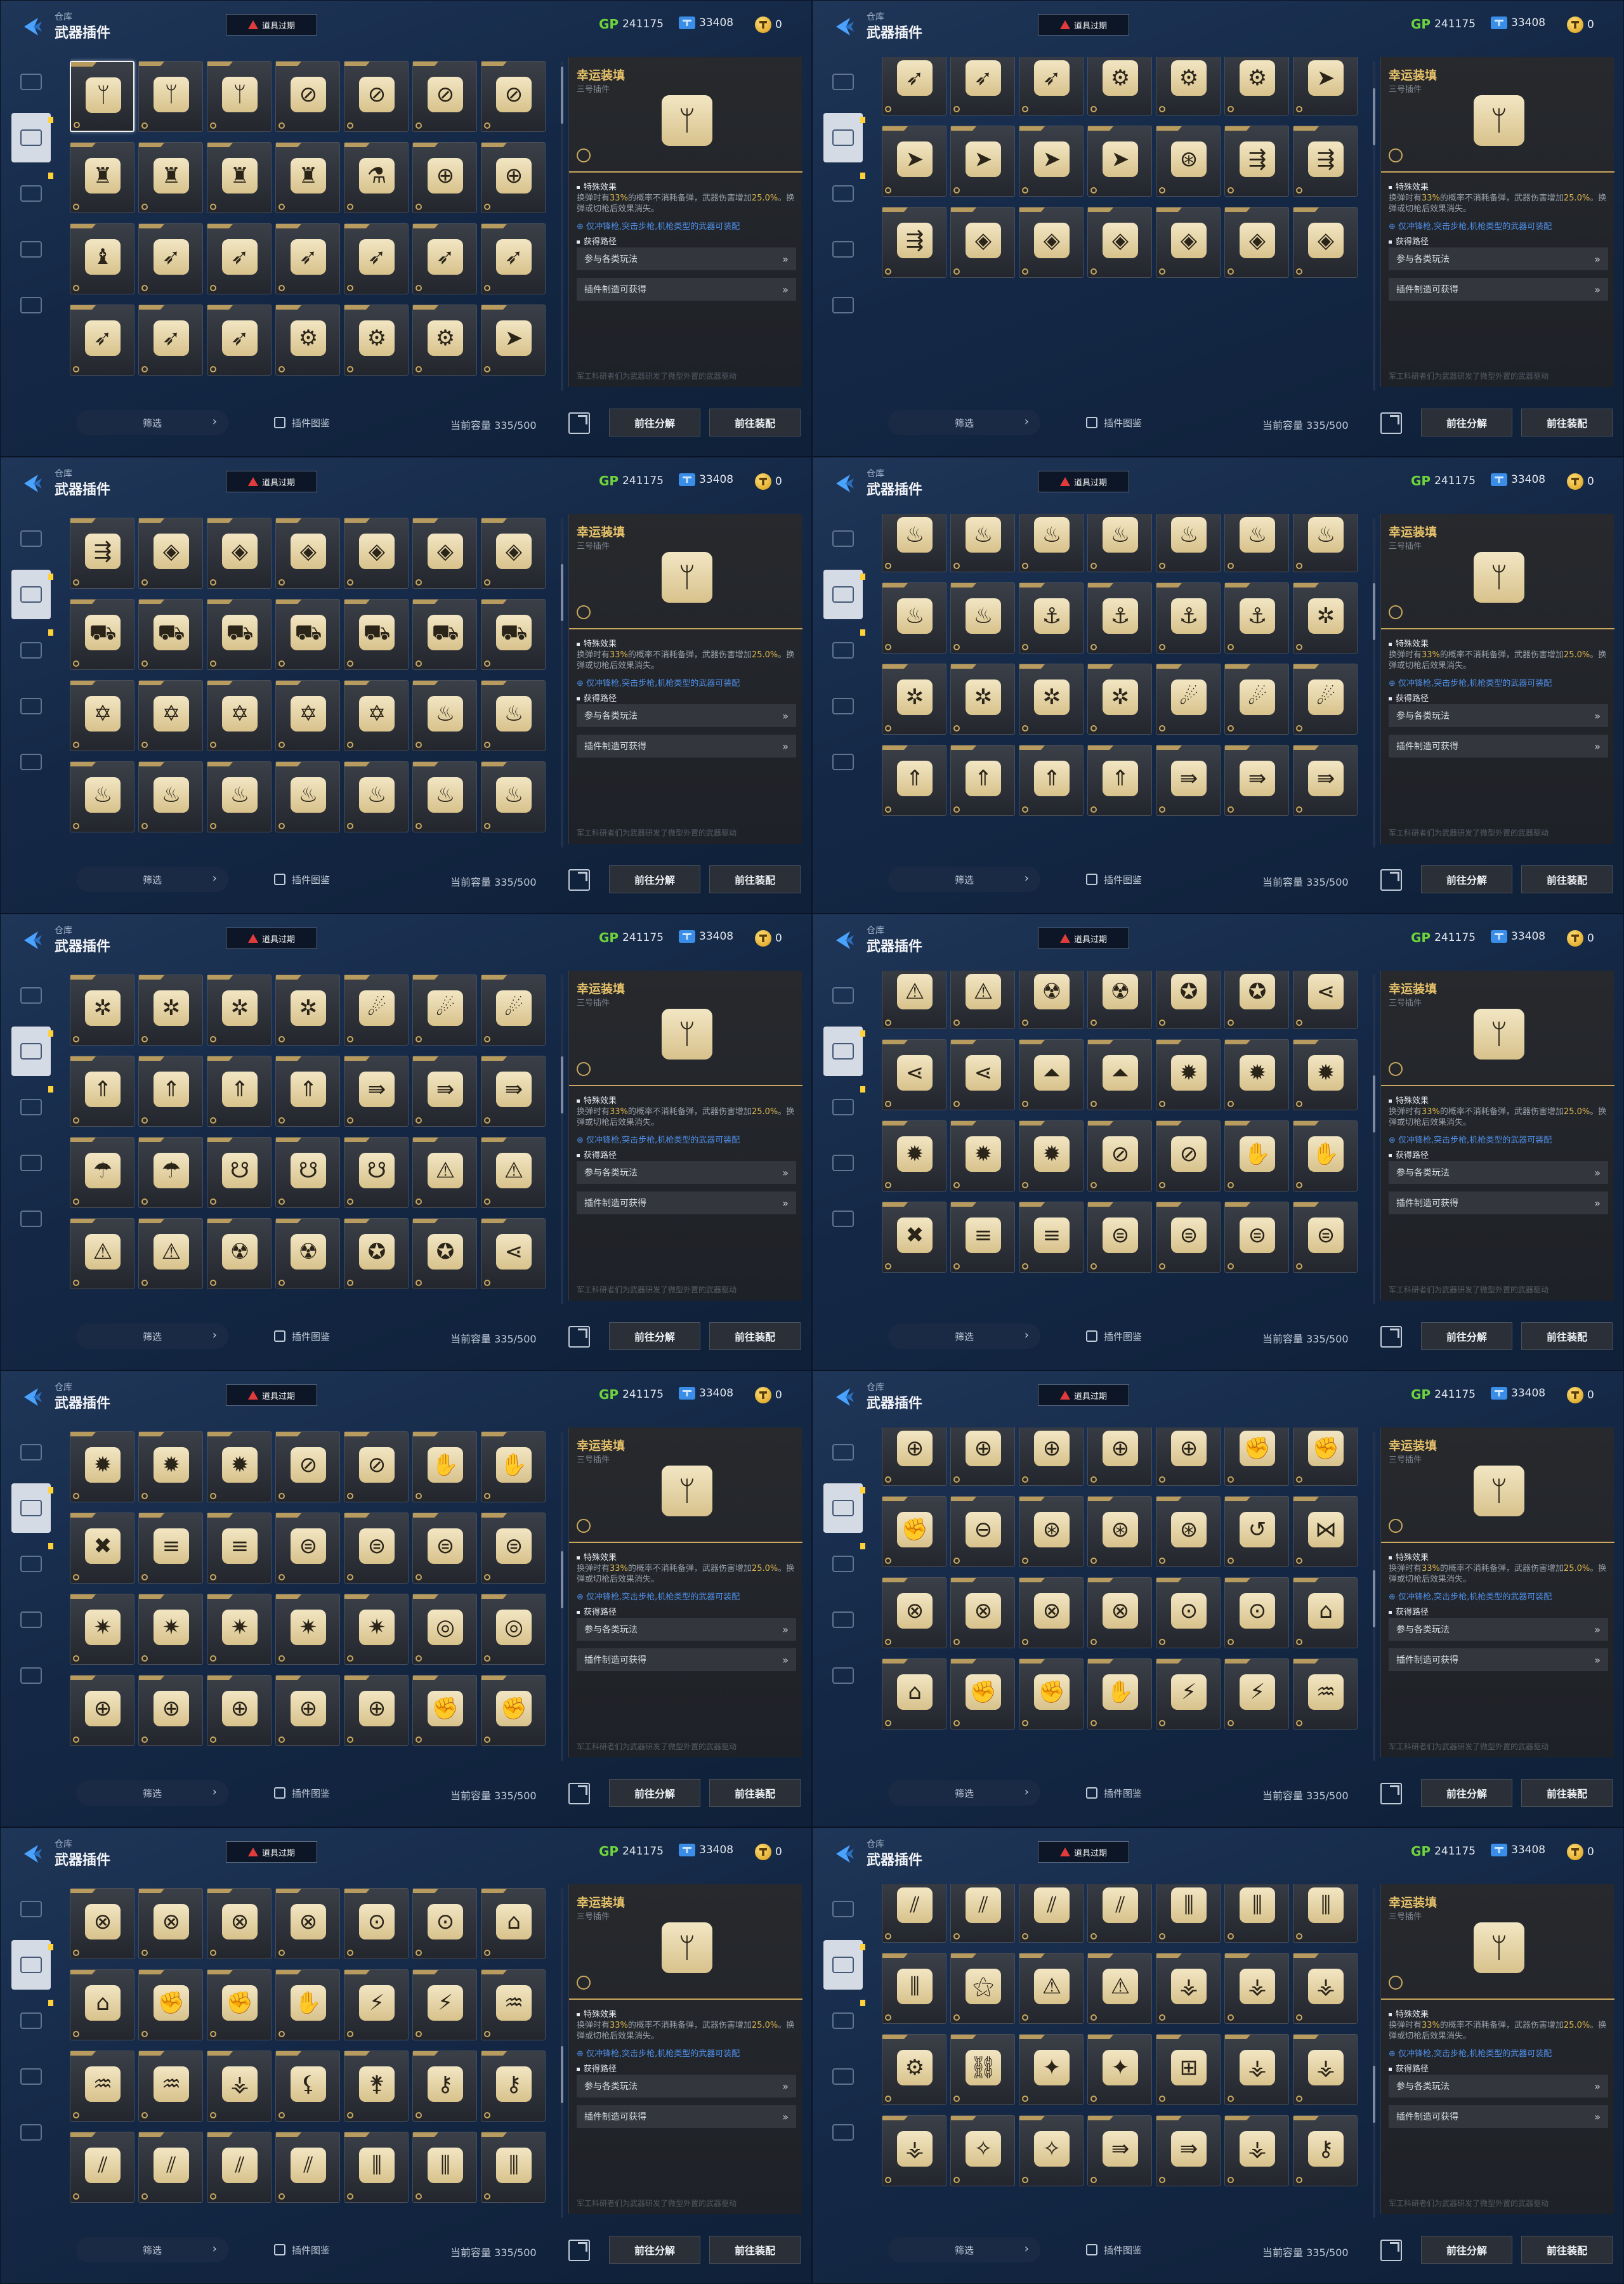  Describe the element at coordinates (914, 242) in the screenshot. I see `plugin-slot: ⇶` at that location.